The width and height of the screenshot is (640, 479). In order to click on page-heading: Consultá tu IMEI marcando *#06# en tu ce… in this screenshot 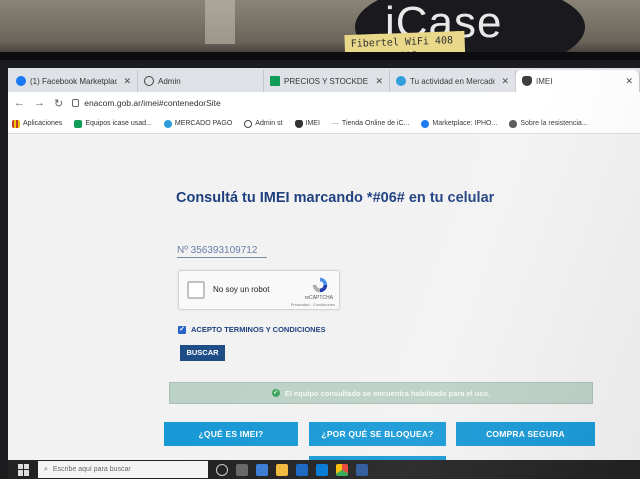, I will do `click(335, 198)`.